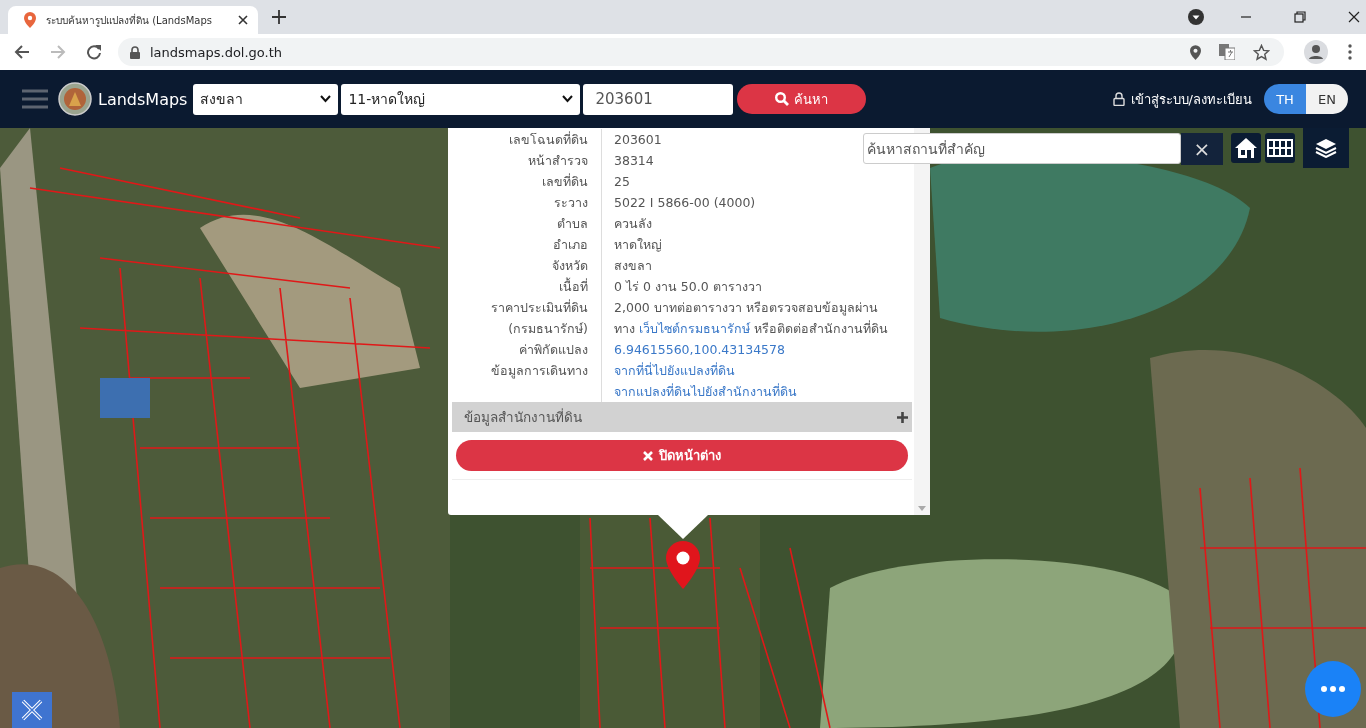  Describe the element at coordinates (701, 52) in the screenshot. I see `address-field: landsmaps.dol.go.th` at that location.